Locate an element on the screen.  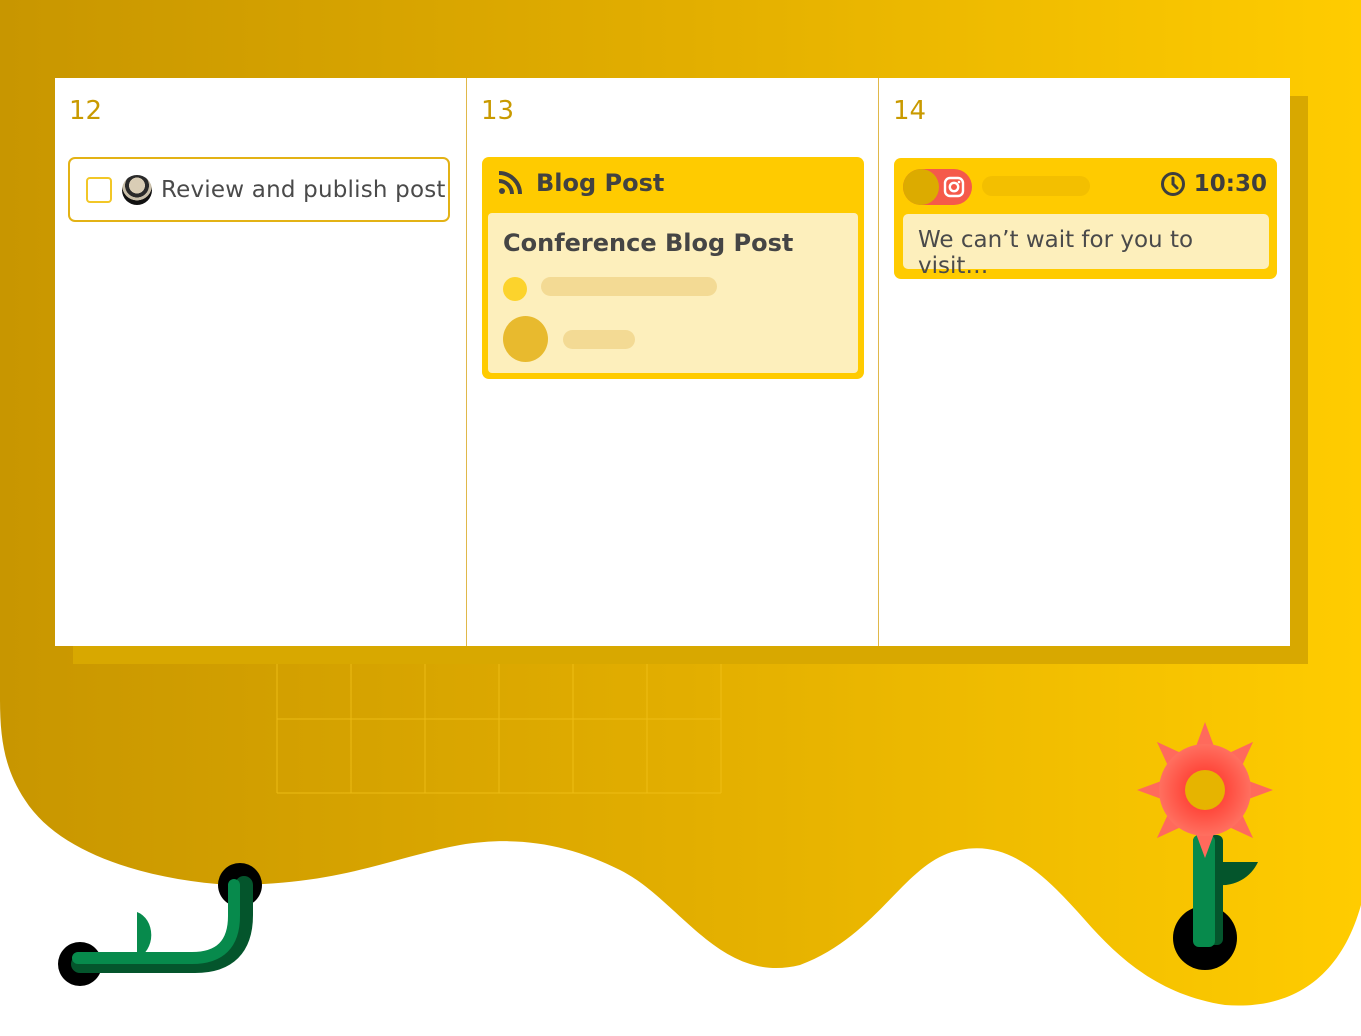
blog-post-card: Blog Post Conference Blog Post is located at coordinates (673, 268).